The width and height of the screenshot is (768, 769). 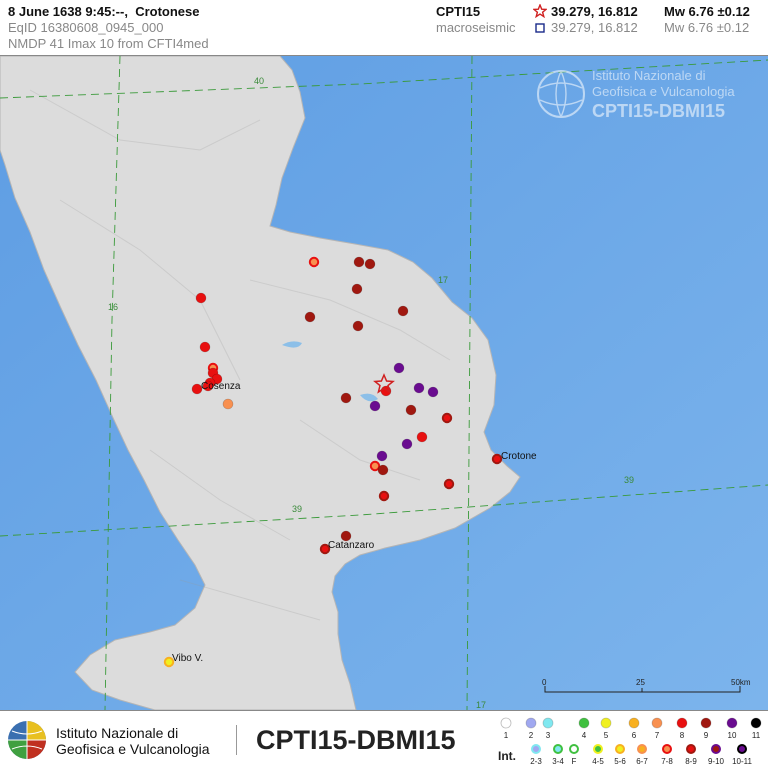 I want to click on grid-label: 16, so click(x=113, y=307).